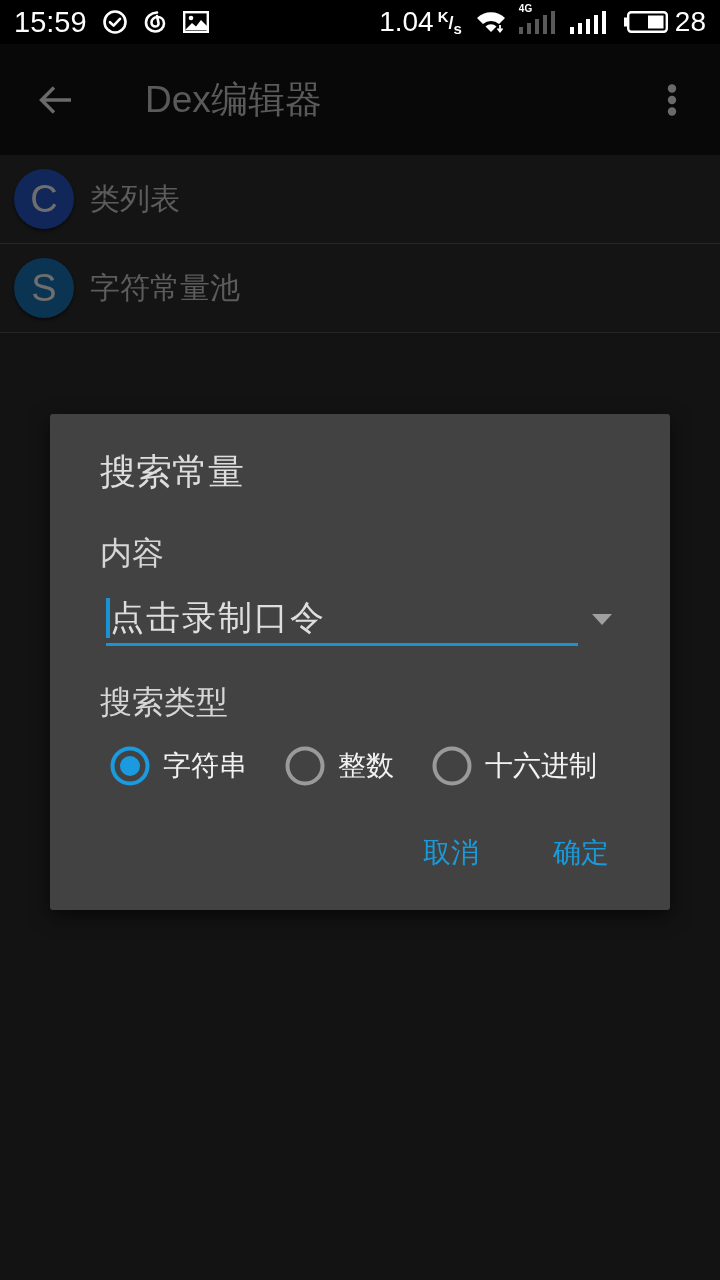 This screenshot has width=720, height=1280. Describe the element at coordinates (449, 22) in the screenshot. I see `speed-unit: $^{K}$/$_{s}$` at that location.